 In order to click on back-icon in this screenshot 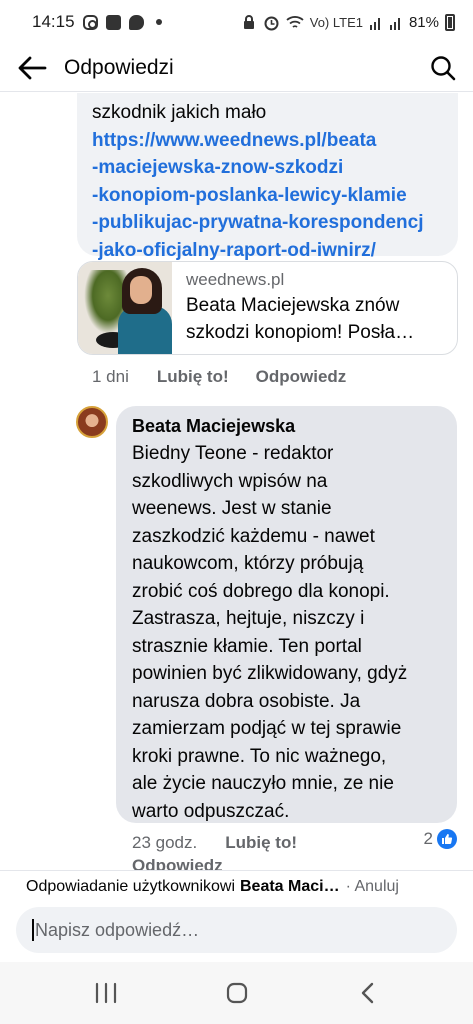, I will do `click(367, 993)`.